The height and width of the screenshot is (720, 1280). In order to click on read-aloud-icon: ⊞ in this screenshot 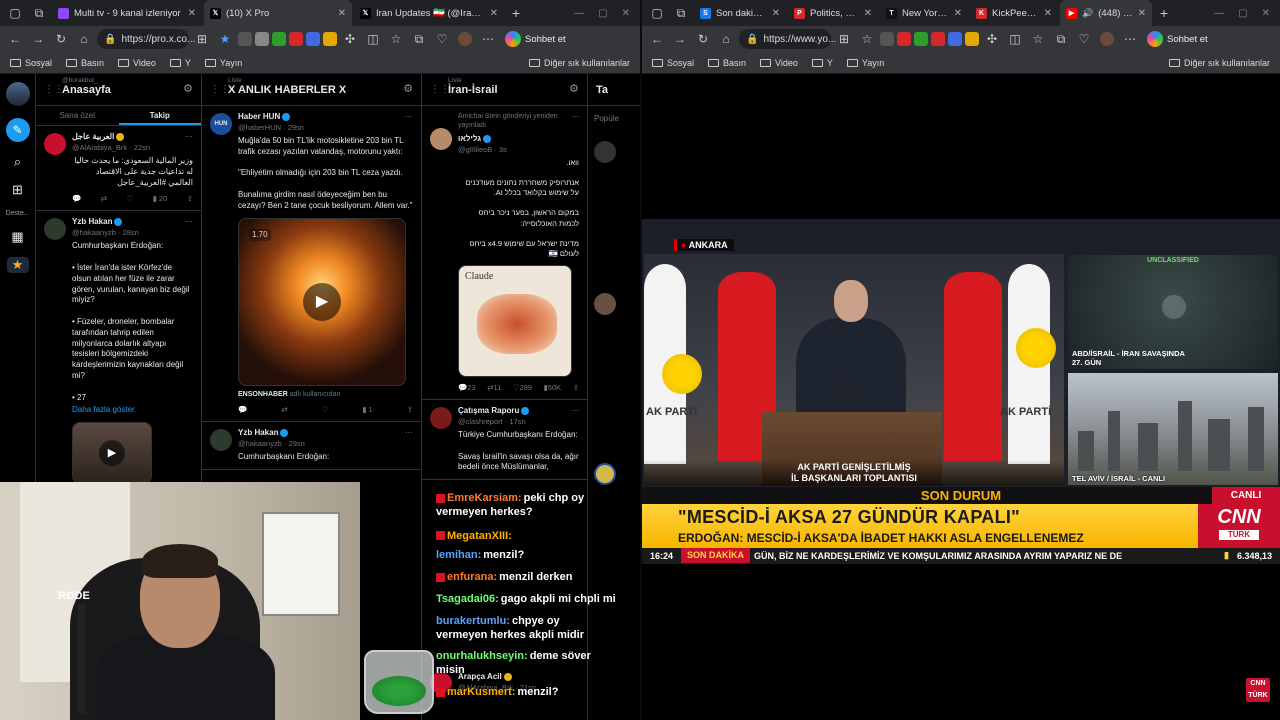, I will do `click(844, 39)`.